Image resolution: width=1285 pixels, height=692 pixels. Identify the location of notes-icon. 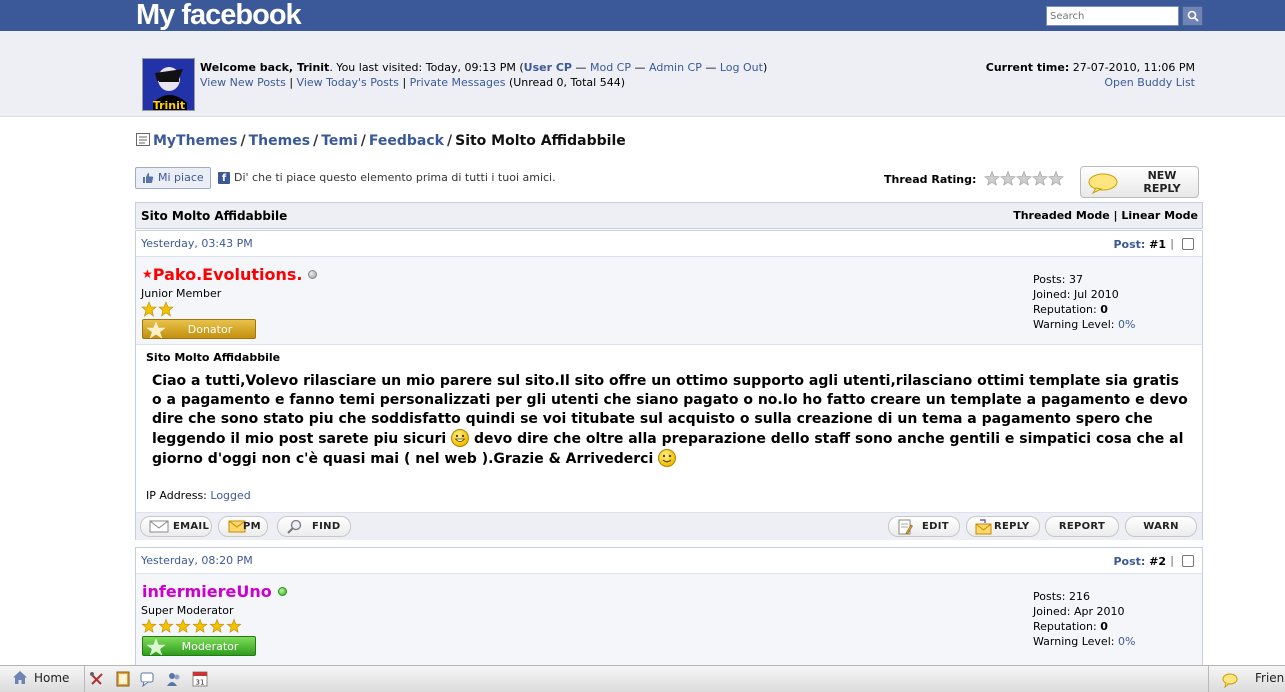
(123, 679).